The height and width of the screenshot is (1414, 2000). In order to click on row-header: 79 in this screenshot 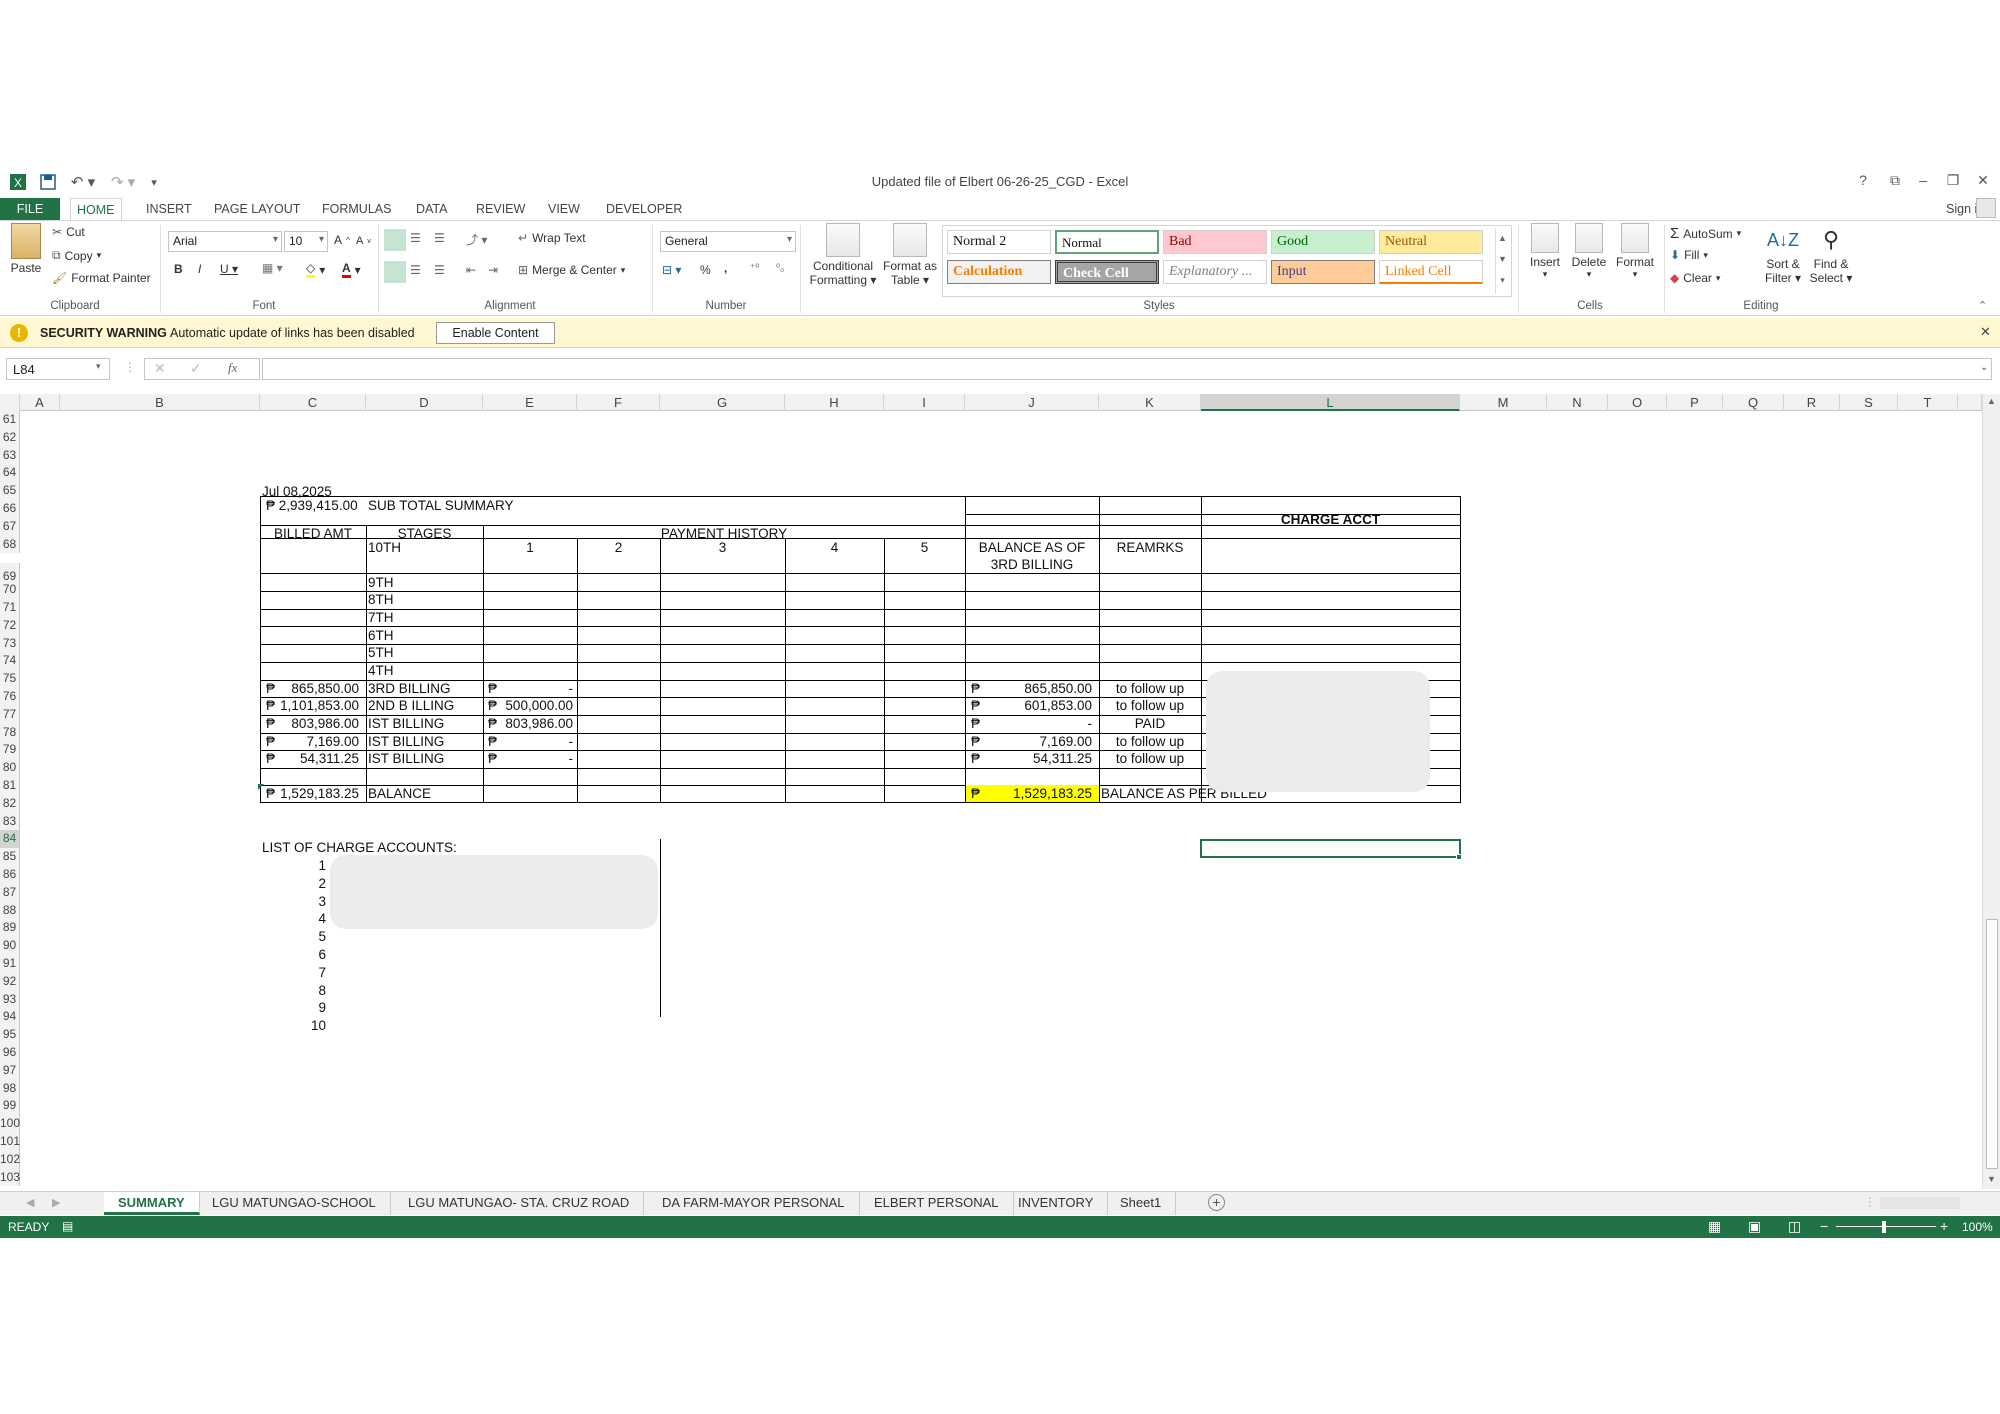, I will do `click(10, 750)`.